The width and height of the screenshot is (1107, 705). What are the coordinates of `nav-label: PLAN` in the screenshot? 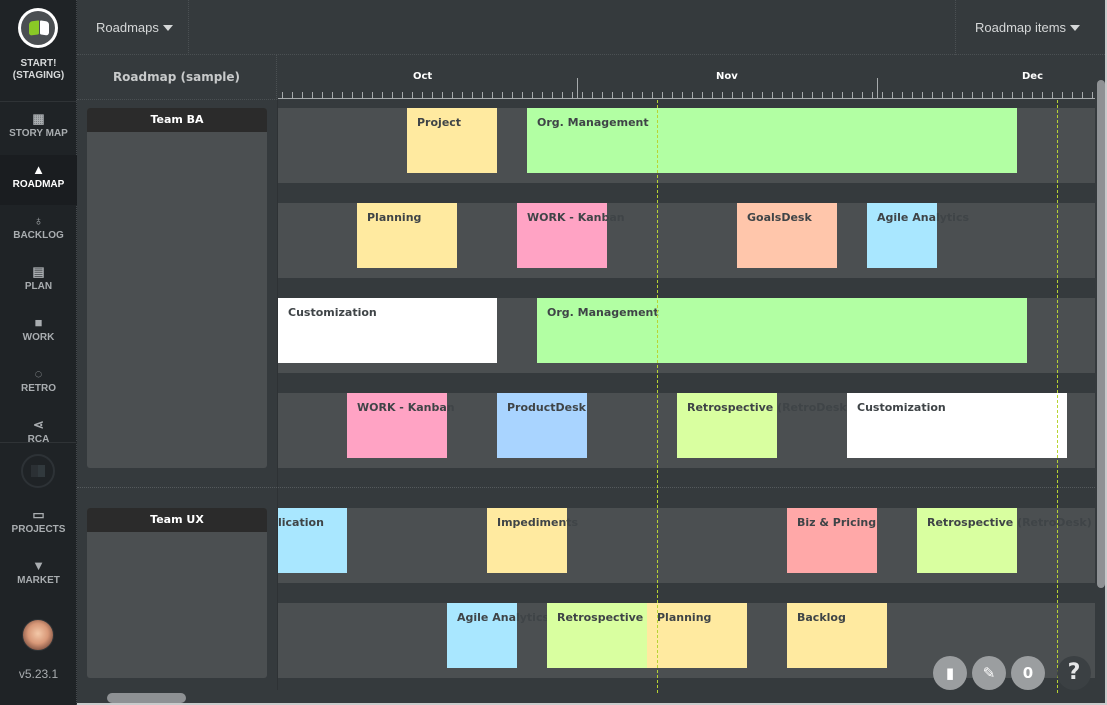 It's located at (38, 286).